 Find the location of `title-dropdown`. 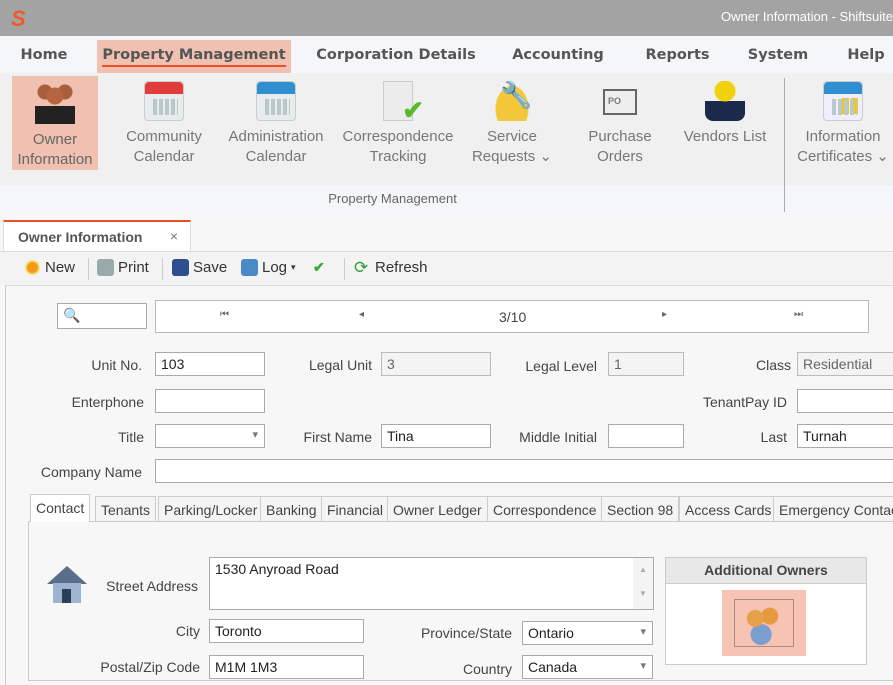

title-dropdown is located at coordinates (210, 436).